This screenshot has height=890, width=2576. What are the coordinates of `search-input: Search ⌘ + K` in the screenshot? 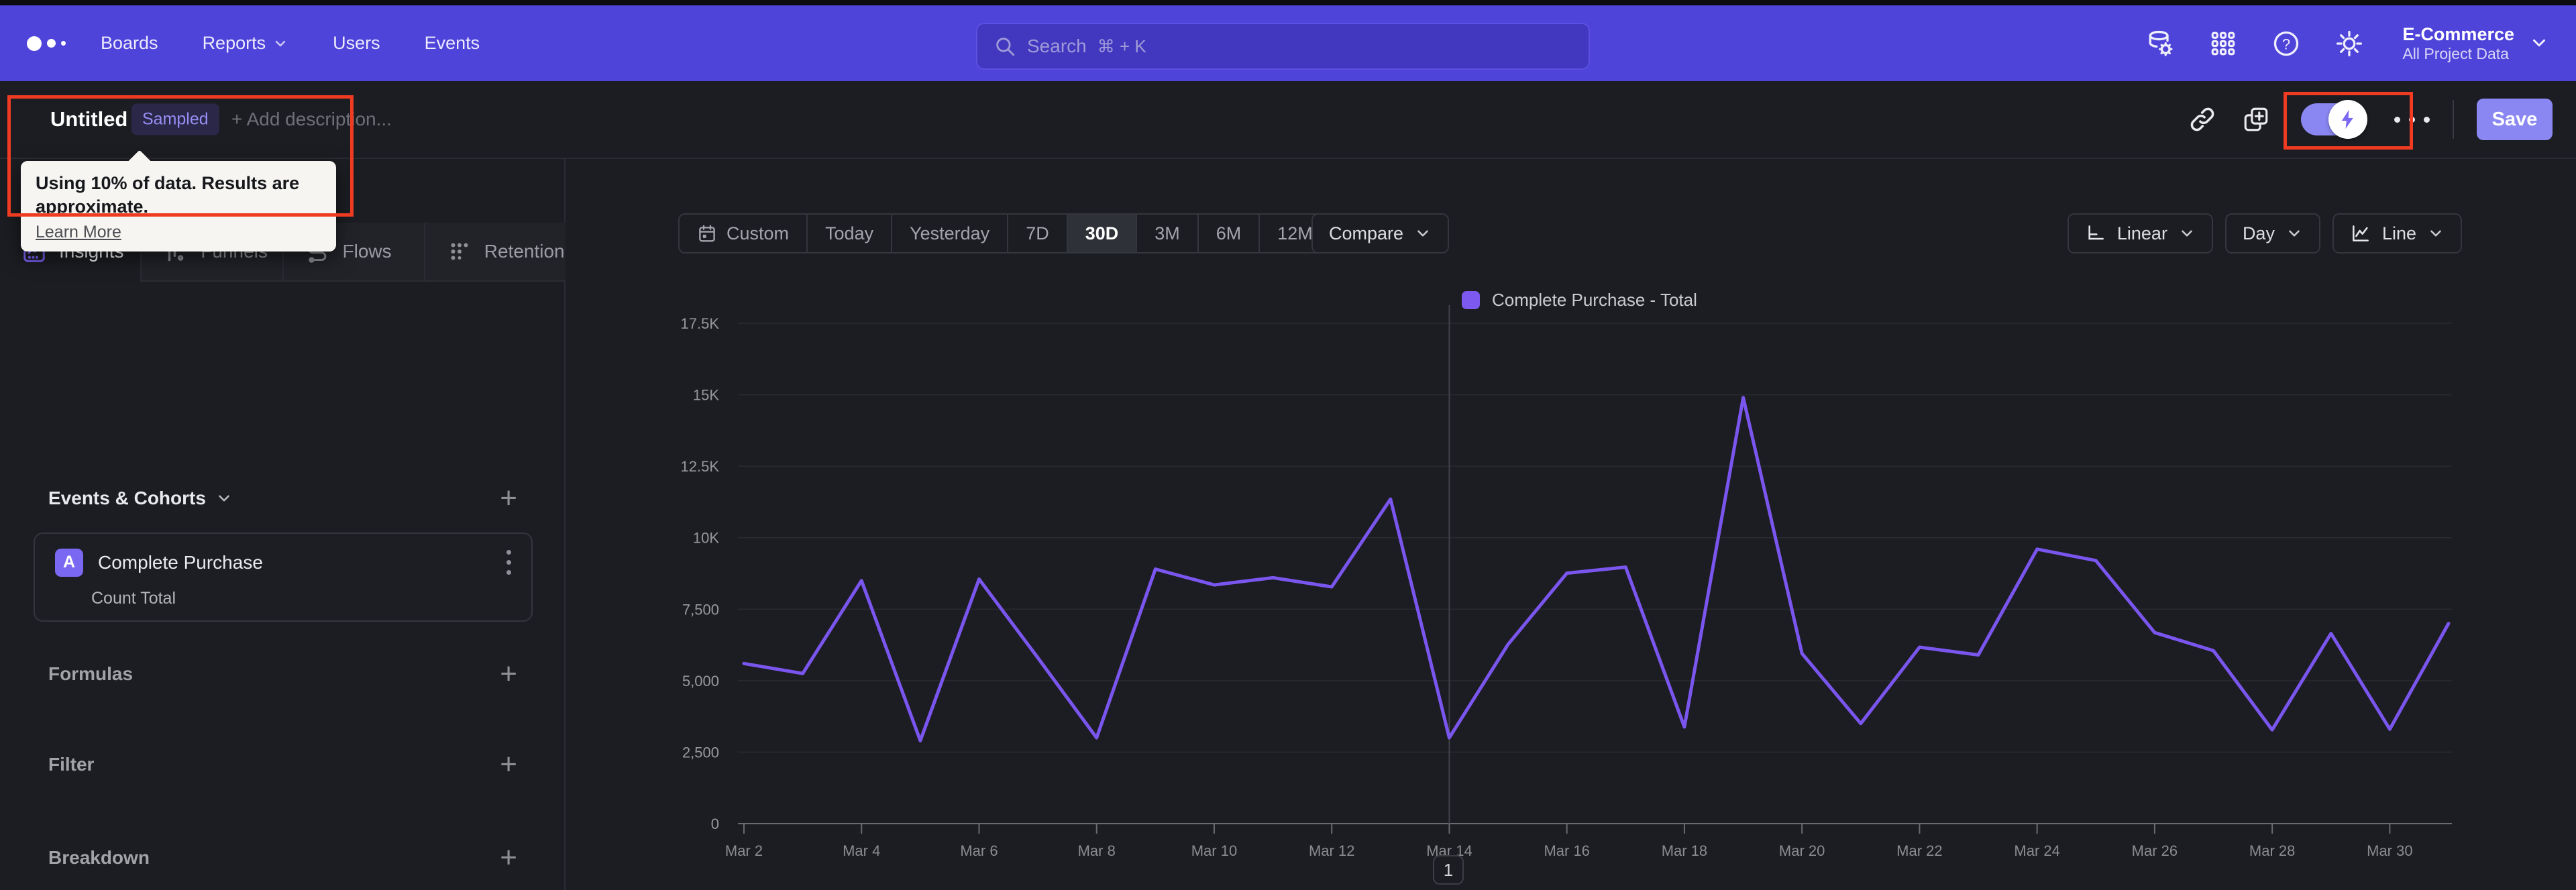 It's located at (1283, 46).